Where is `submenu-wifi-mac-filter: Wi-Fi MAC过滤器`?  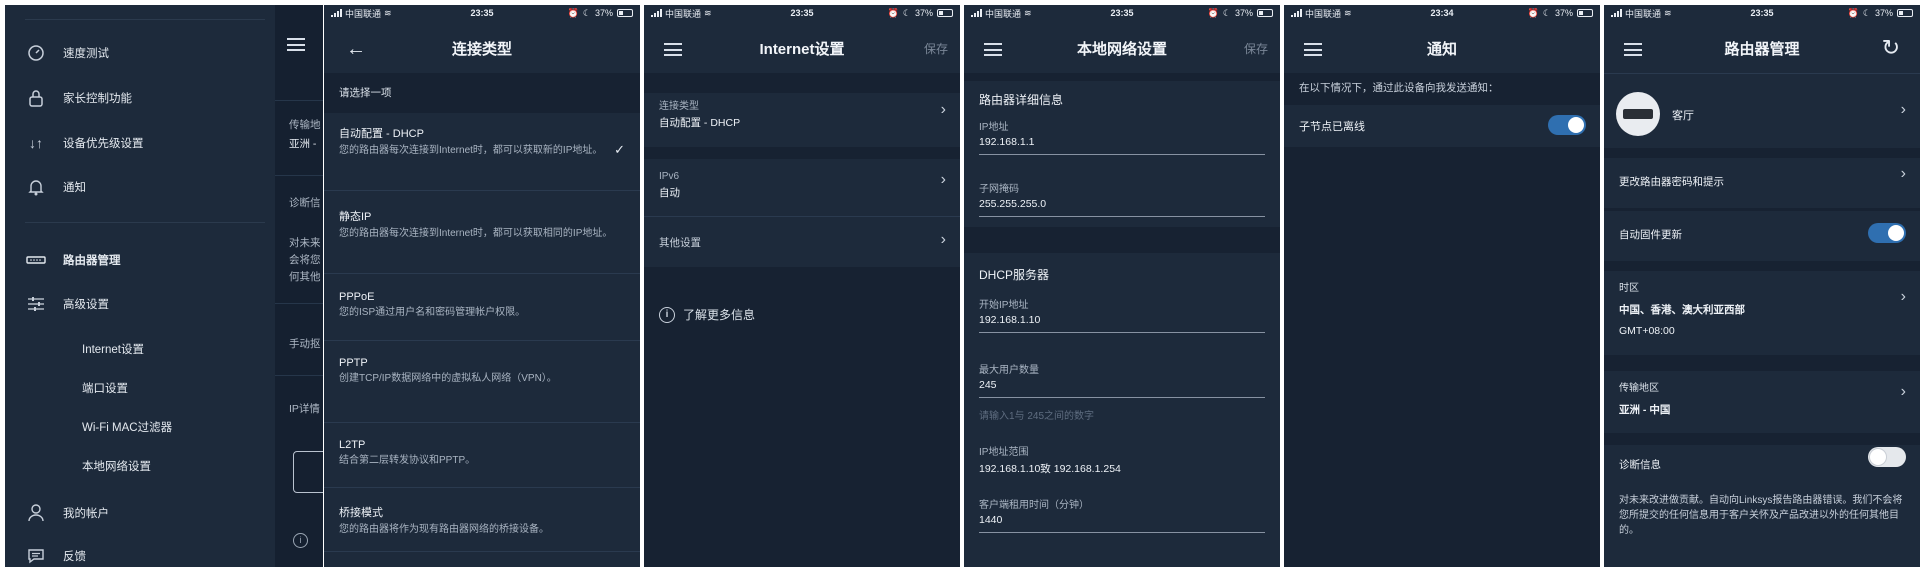
submenu-wifi-mac-filter: Wi-Fi MAC过滤器 is located at coordinates (127, 427).